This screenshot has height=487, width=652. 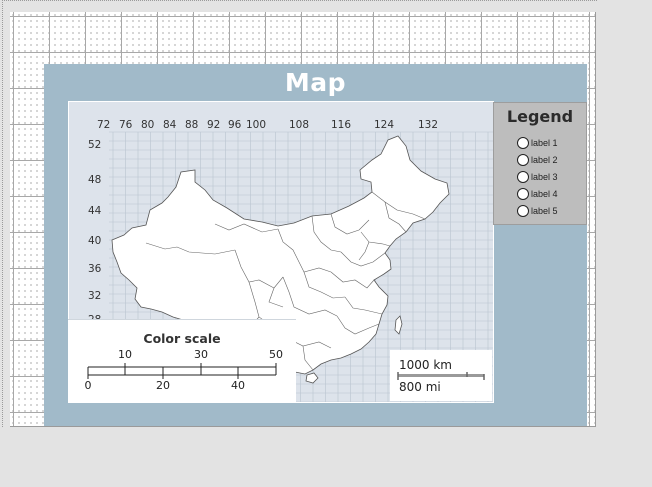 What do you see at coordinates (95, 296) in the screenshot?
I see `latitude-label: 32` at bounding box center [95, 296].